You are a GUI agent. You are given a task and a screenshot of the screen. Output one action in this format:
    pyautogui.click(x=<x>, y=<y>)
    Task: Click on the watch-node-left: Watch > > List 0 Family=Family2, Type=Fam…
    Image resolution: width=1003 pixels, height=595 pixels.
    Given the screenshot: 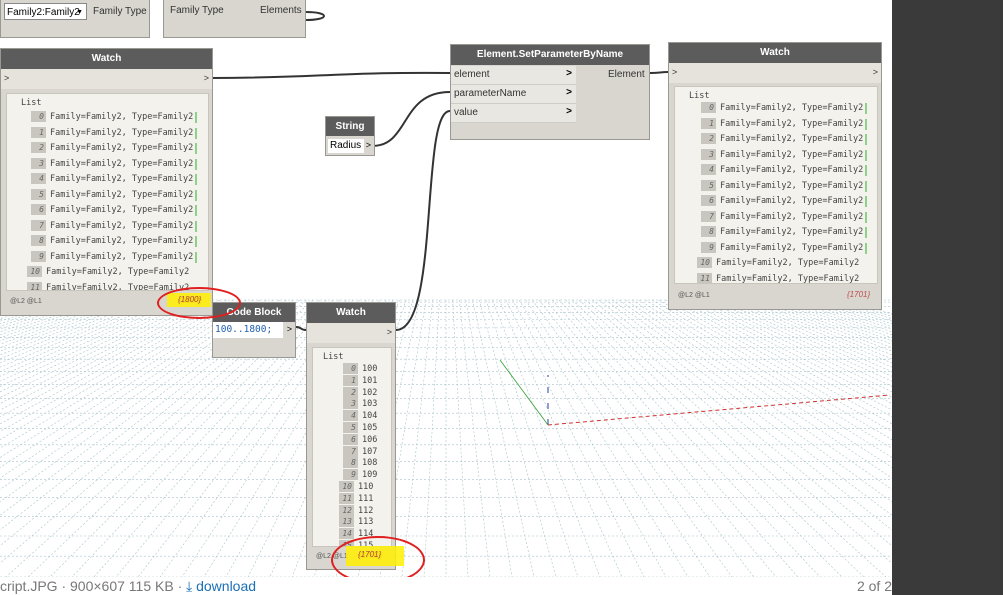 What is the action you would take?
    pyautogui.click(x=106, y=182)
    